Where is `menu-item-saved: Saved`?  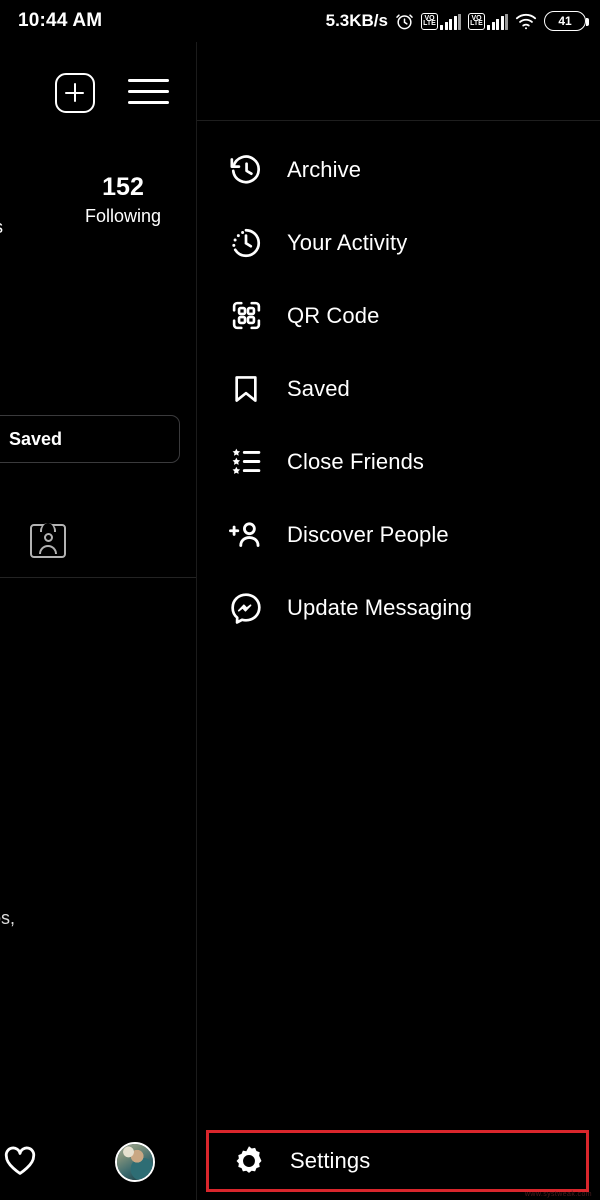 menu-item-saved: Saved is located at coordinates (398, 388).